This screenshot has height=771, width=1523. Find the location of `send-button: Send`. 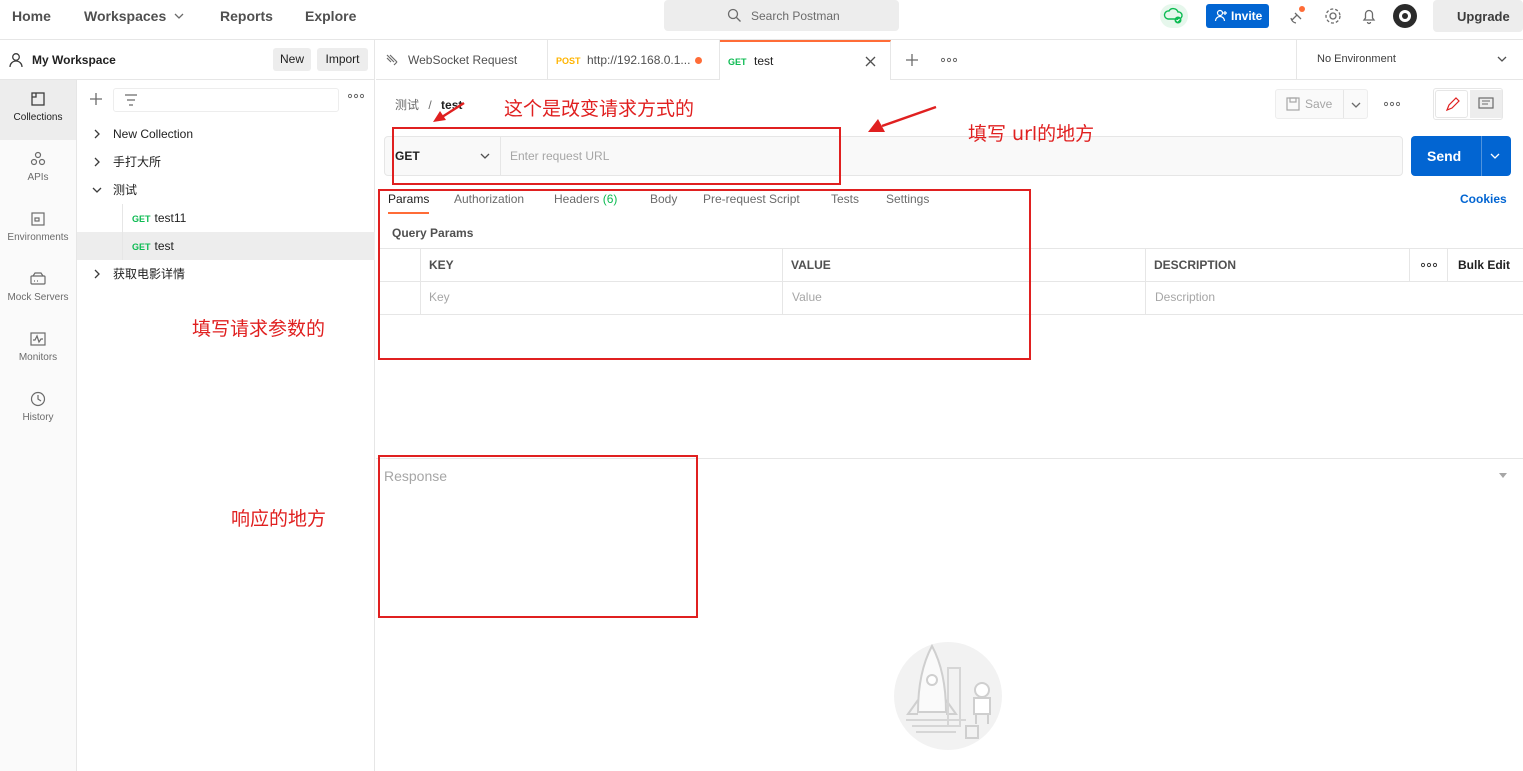

send-button: Send is located at coordinates (1461, 156).